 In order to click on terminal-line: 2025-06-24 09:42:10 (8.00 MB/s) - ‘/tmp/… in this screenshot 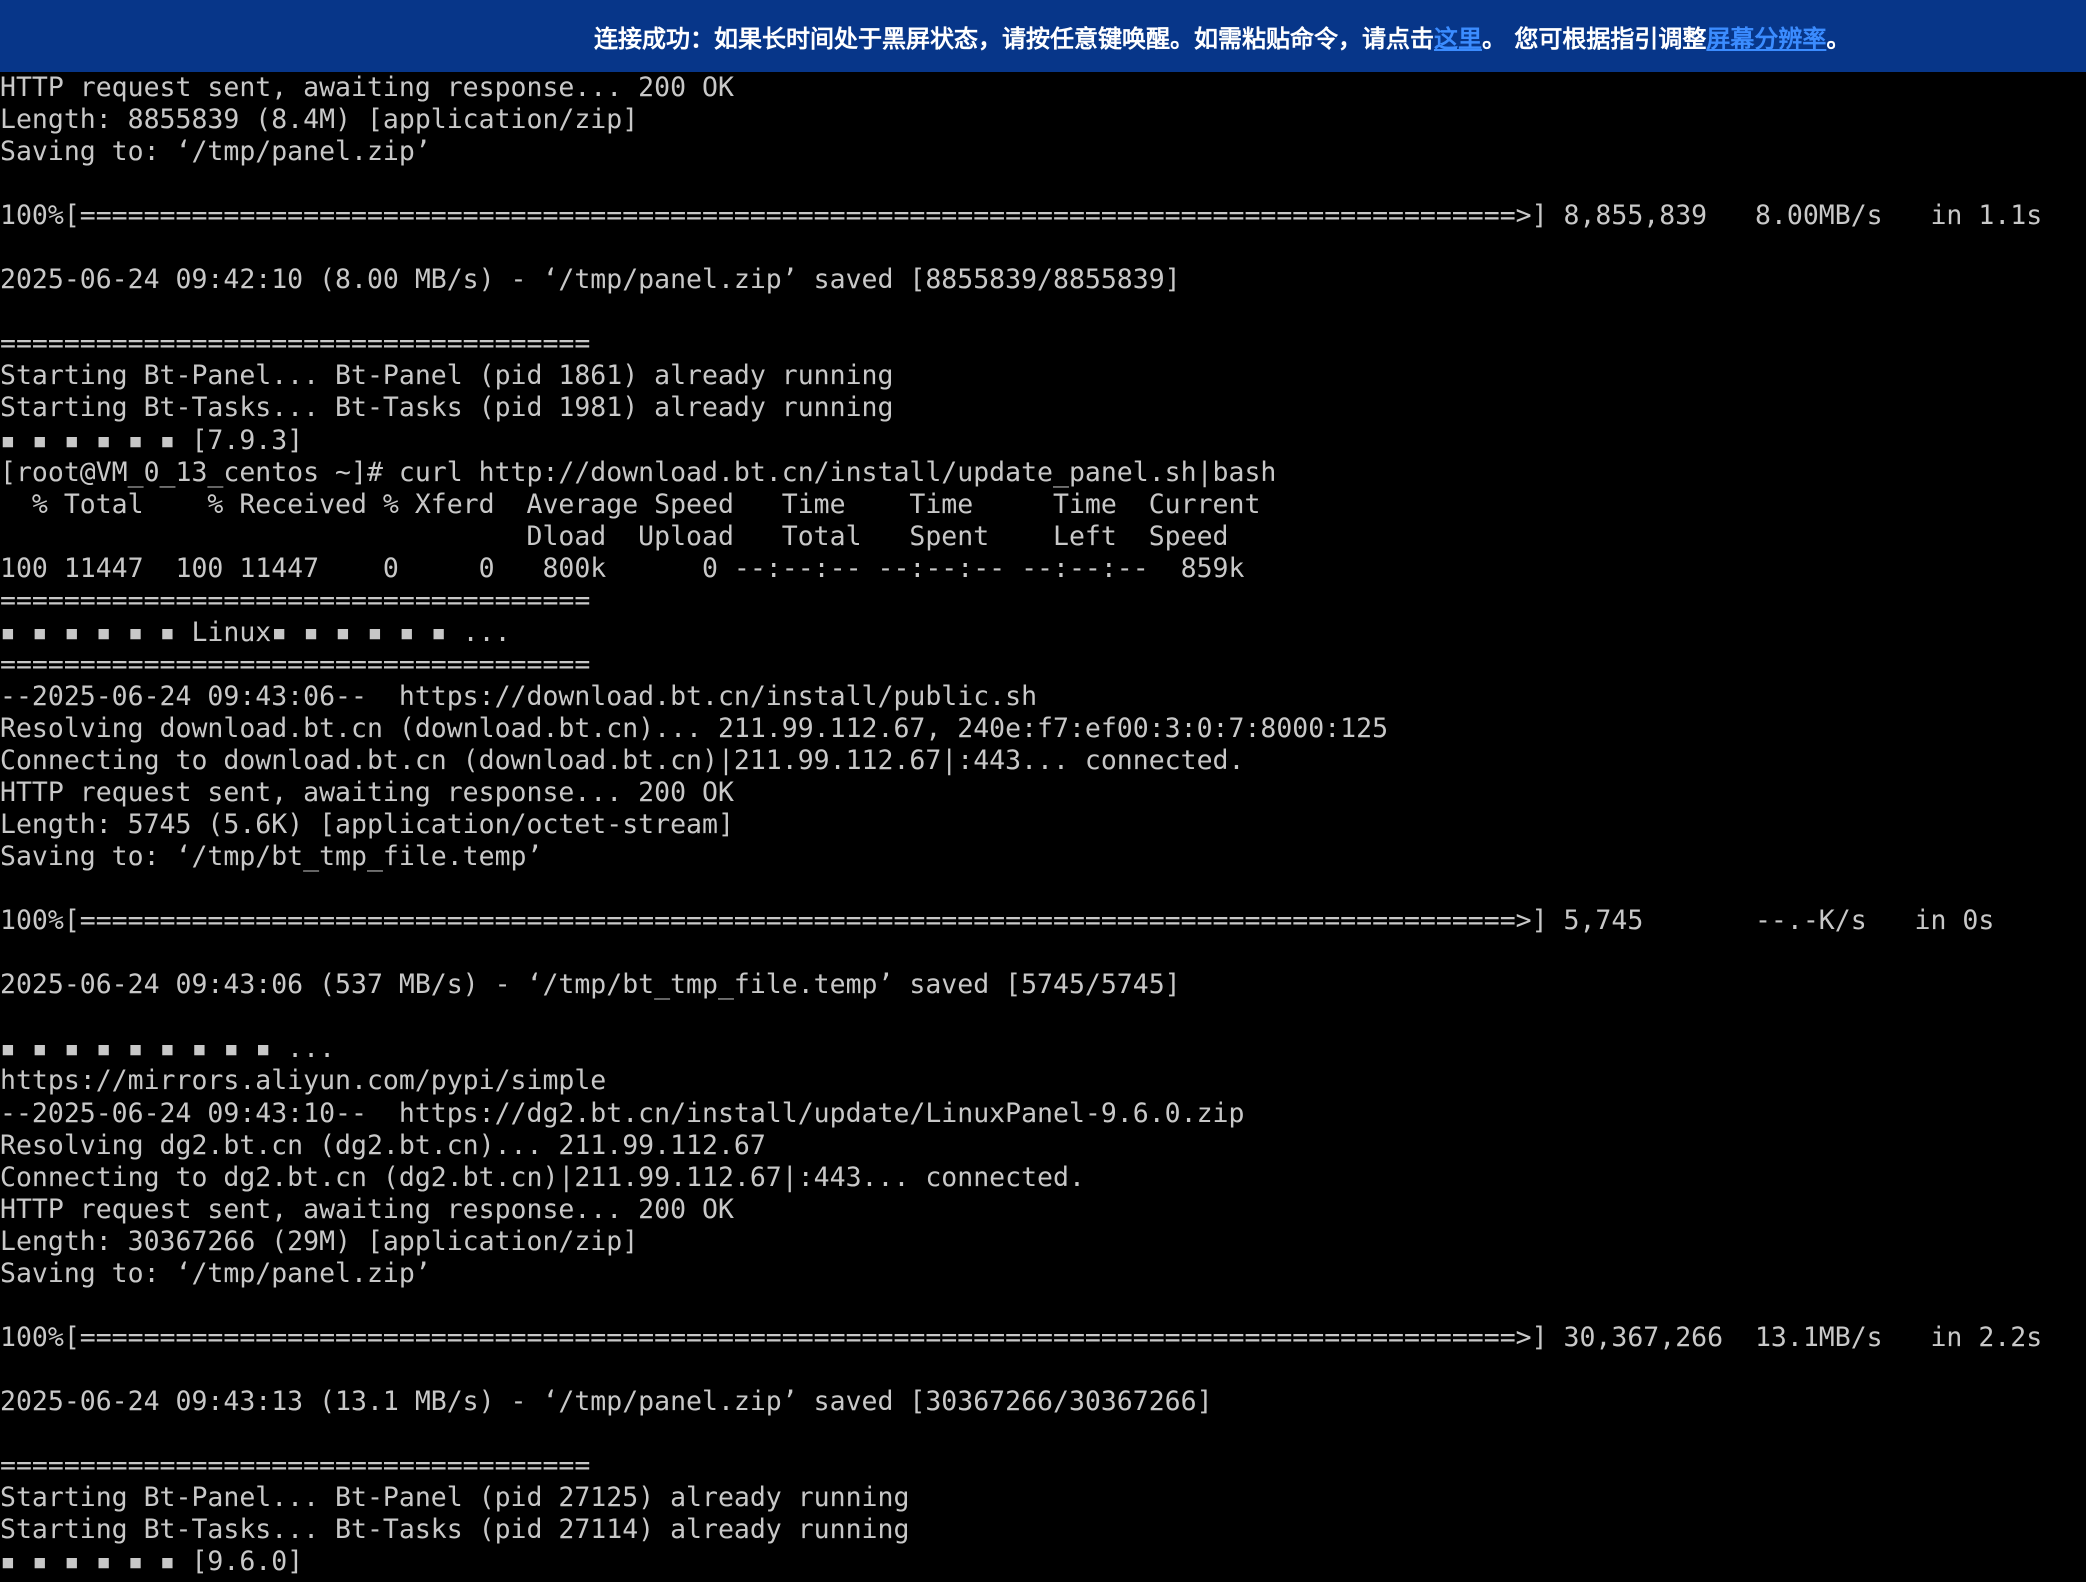, I will do `click(590, 280)`.